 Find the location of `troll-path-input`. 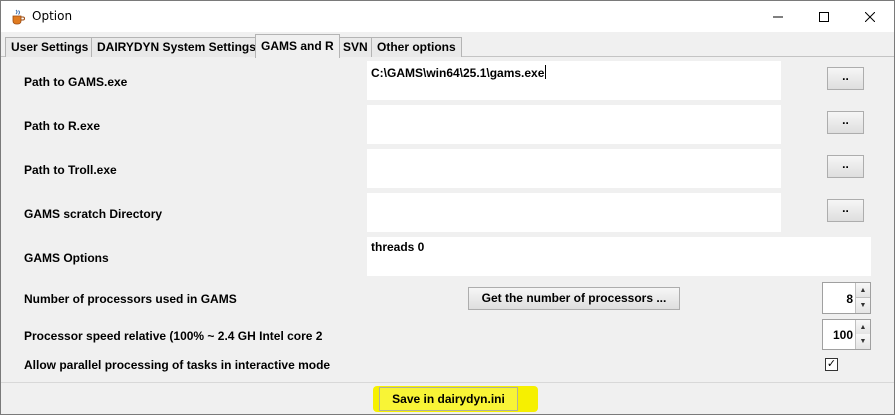

troll-path-input is located at coordinates (574, 168).